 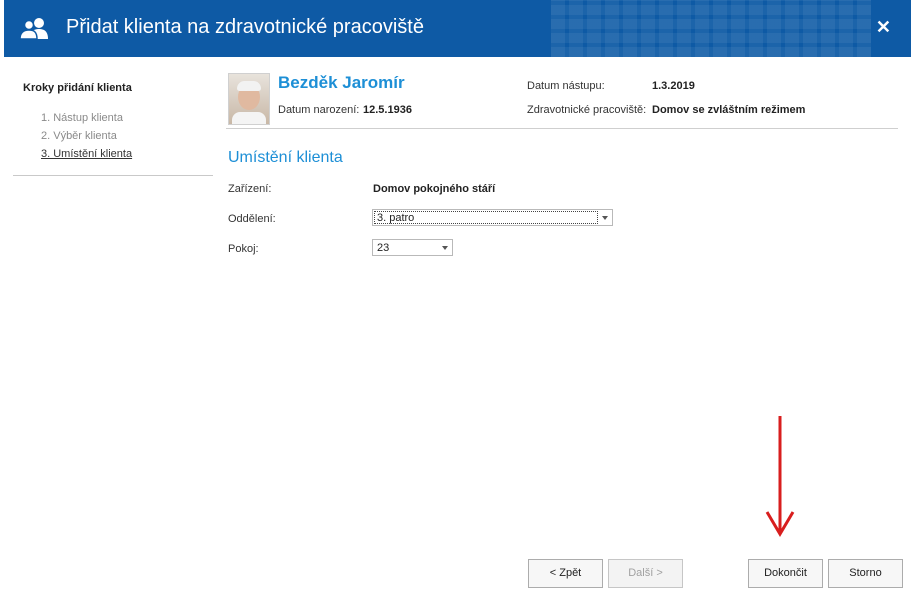 I want to click on back-button: < Zpět, so click(x=565, y=573).